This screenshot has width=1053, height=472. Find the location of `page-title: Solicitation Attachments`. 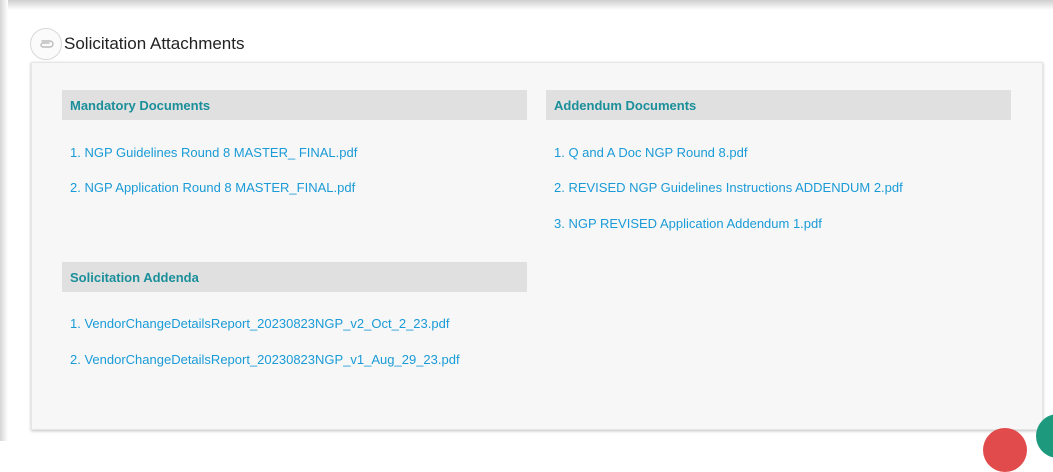

page-title: Solicitation Attachments is located at coordinates (154, 43).